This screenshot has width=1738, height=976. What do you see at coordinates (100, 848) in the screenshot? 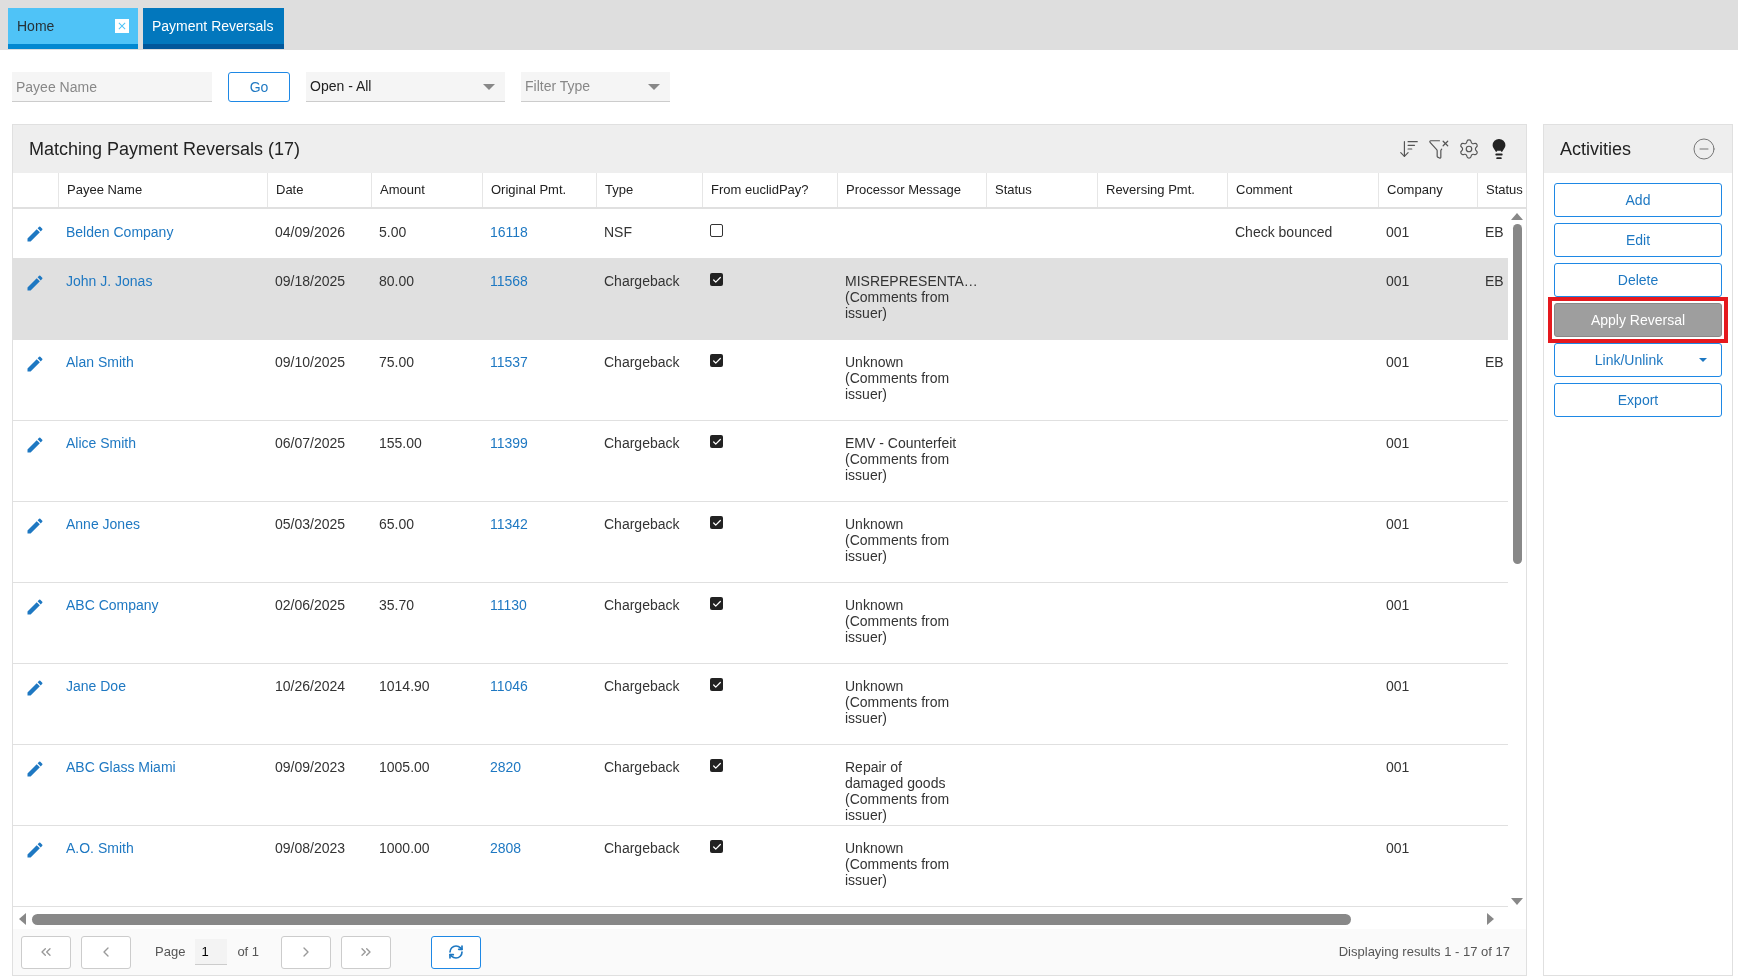
I see `table-link: A.O. Smith` at bounding box center [100, 848].